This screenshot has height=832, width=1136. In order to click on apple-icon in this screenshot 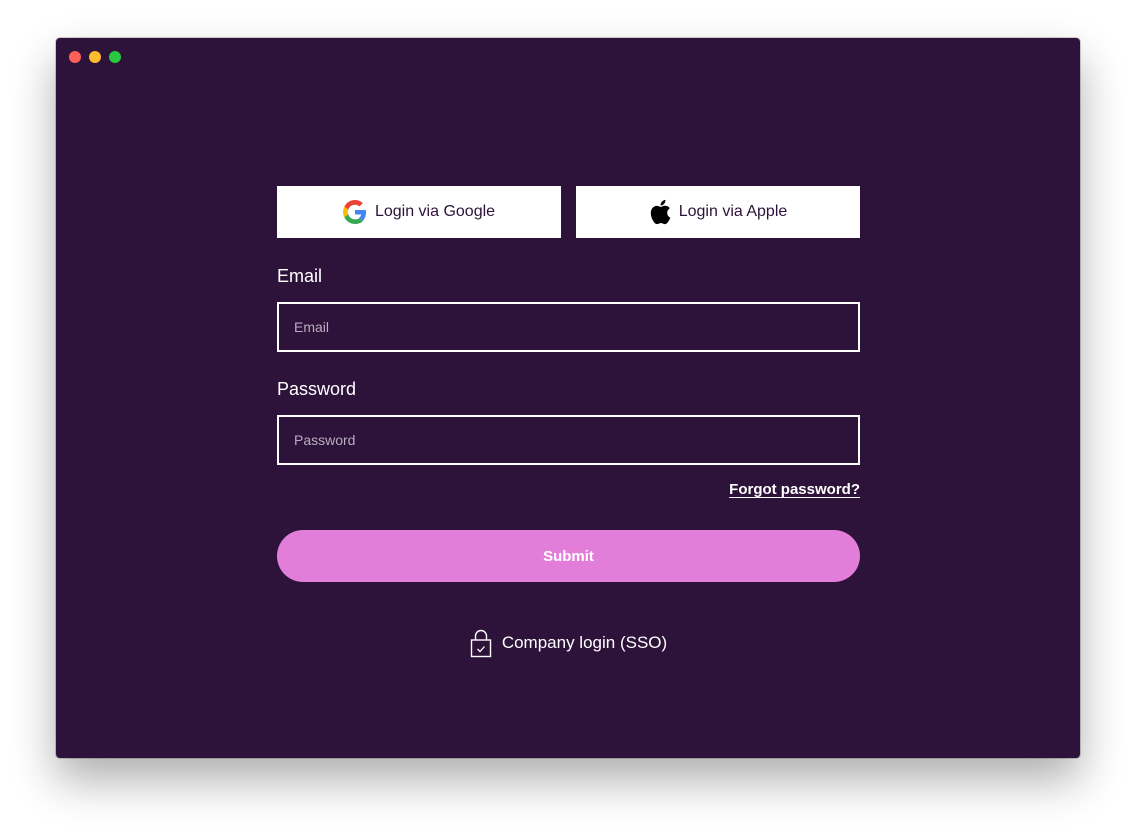, I will do `click(660, 212)`.